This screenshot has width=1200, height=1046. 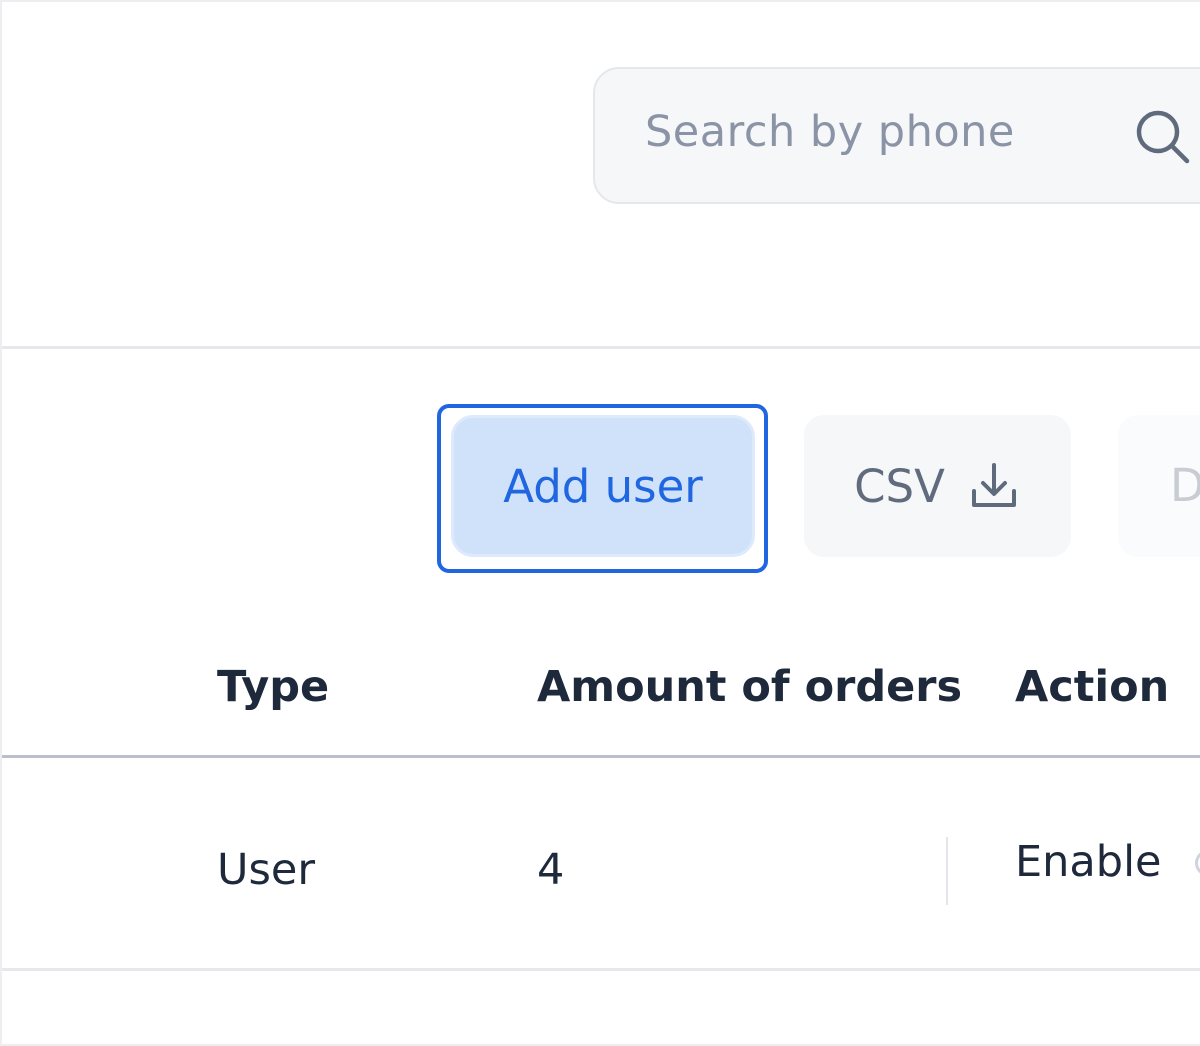 I want to click on add-user-label: Add user, so click(x=603, y=486).